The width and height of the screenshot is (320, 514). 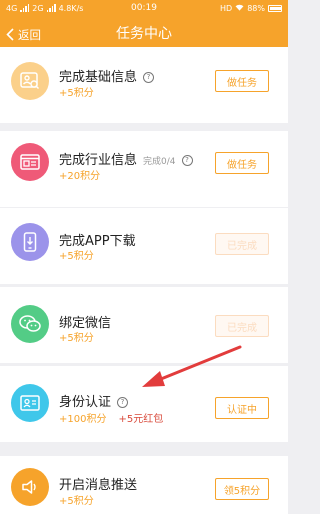 What do you see at coordinates (30, 324) in the screenshot?
I see `wechat-icon` at bounding box center [30, 324].